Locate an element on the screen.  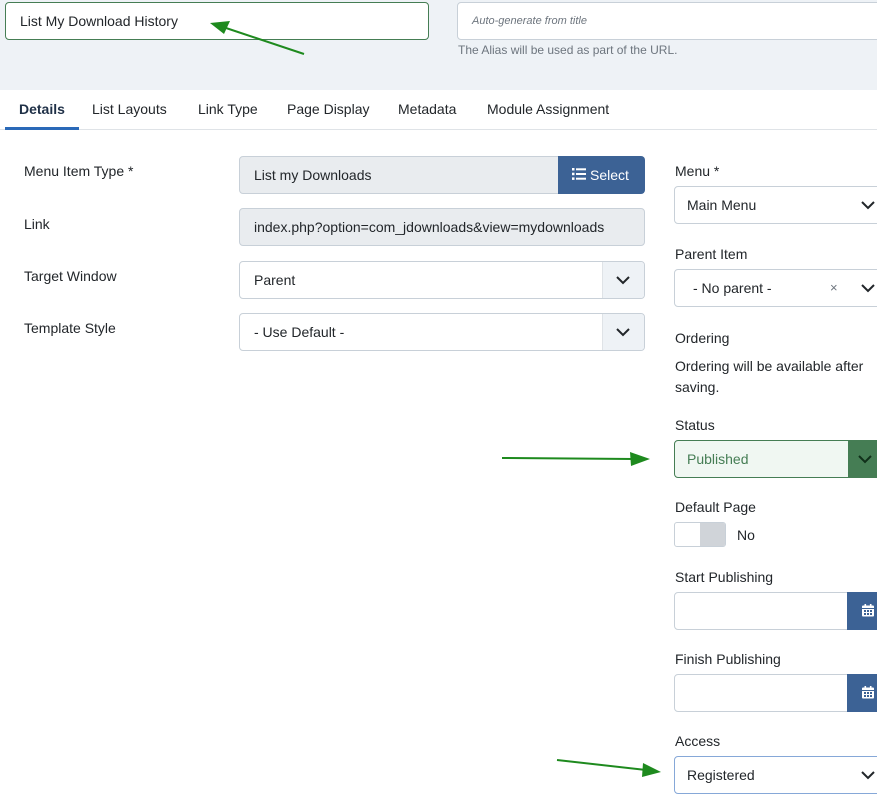
template-style-select: - Use Default - is located at coordinates (442, 332).